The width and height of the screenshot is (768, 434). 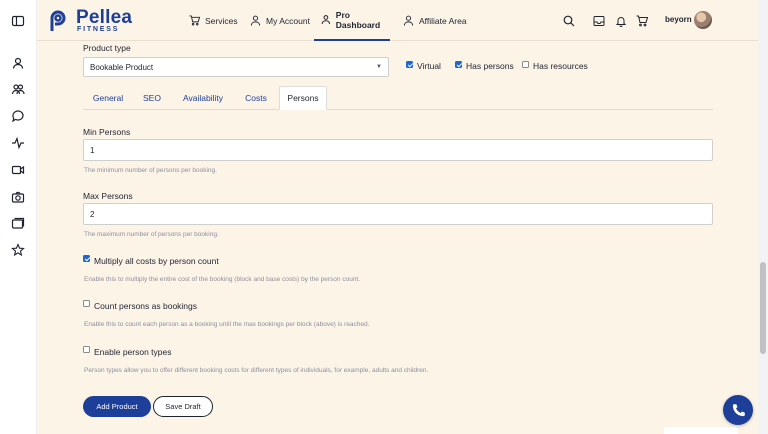 What do you see at coordinates (429, 66) in the screenshot?
I see `virtual-label: Virtual` at bounding box center [429, 66].